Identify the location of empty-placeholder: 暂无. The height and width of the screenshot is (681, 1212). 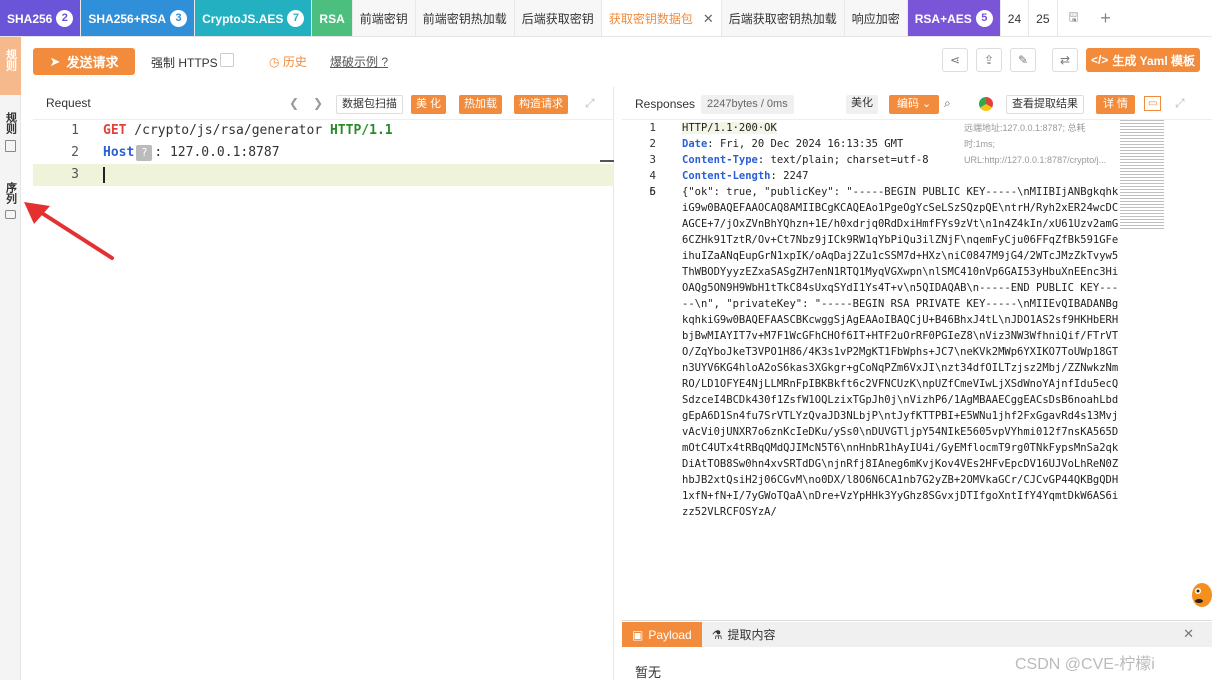
(648, 672).